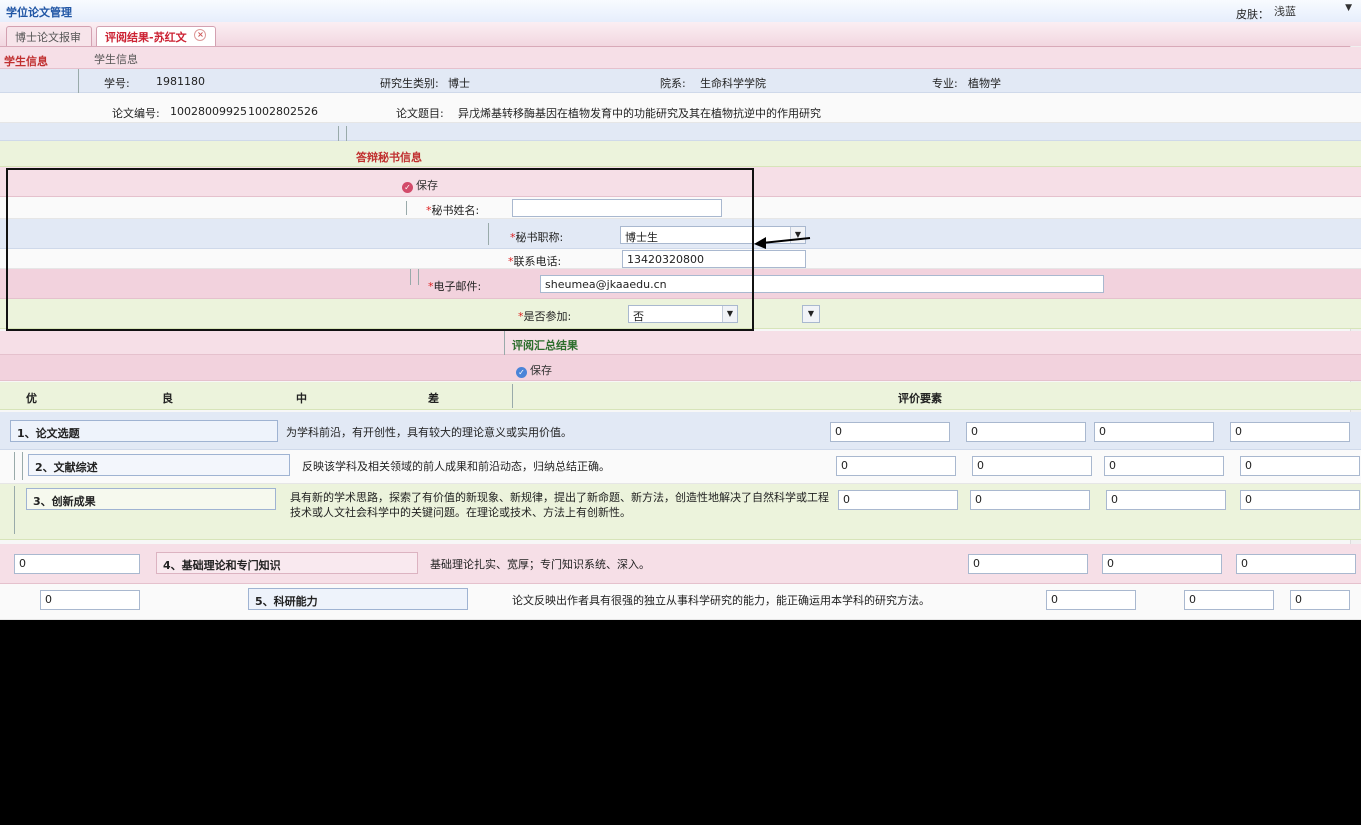 The image size is (1361, 825). Describe the element at coordinates (680, 234) in the screenshot. I see `secretary-title-row: *秘书职称: 博士生 ▼` at that location.